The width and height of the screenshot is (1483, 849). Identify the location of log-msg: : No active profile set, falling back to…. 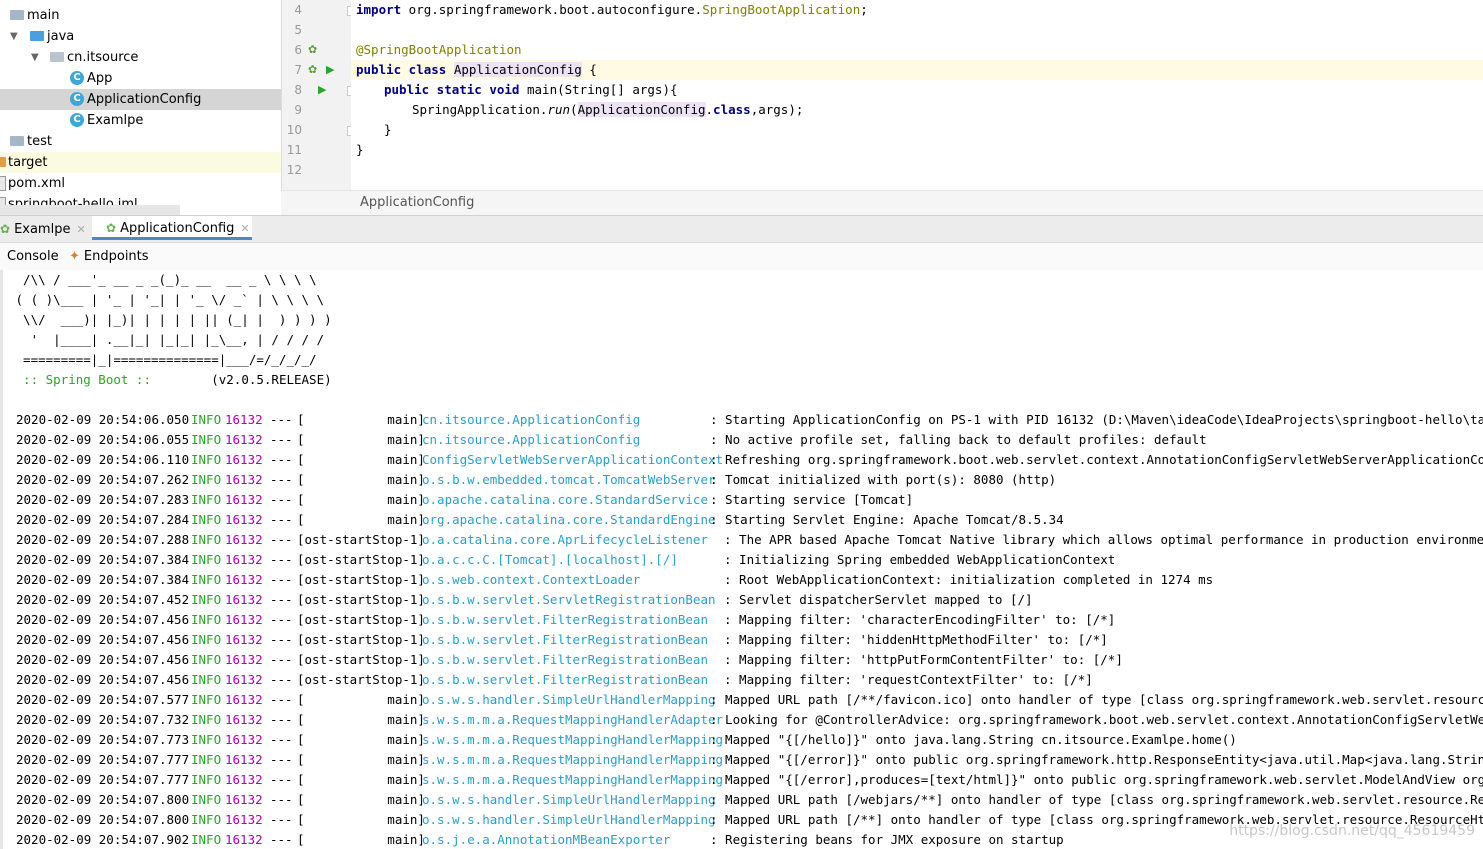
(958, 439).